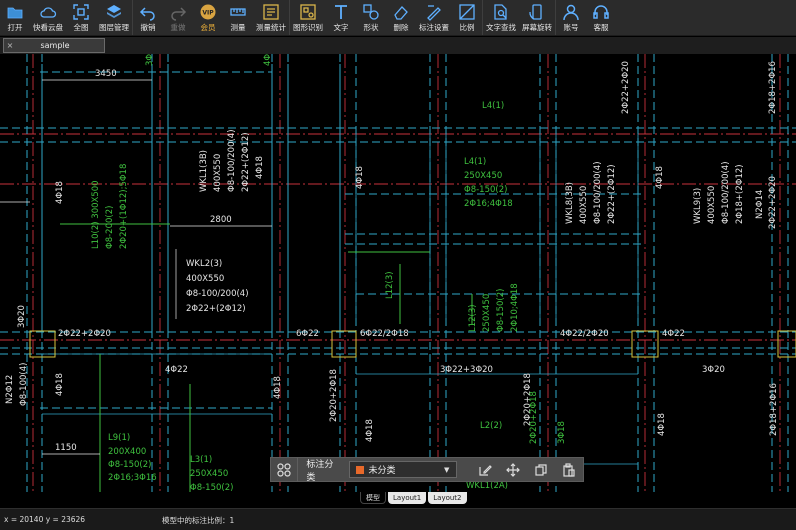 Image resolution: width=796 pixels, height=530 pixels. What do you see at coordinates (483, 176) in the screenshot?
I see `drawing-label-l4-2: 250X450` at bounding box center [483, 176].